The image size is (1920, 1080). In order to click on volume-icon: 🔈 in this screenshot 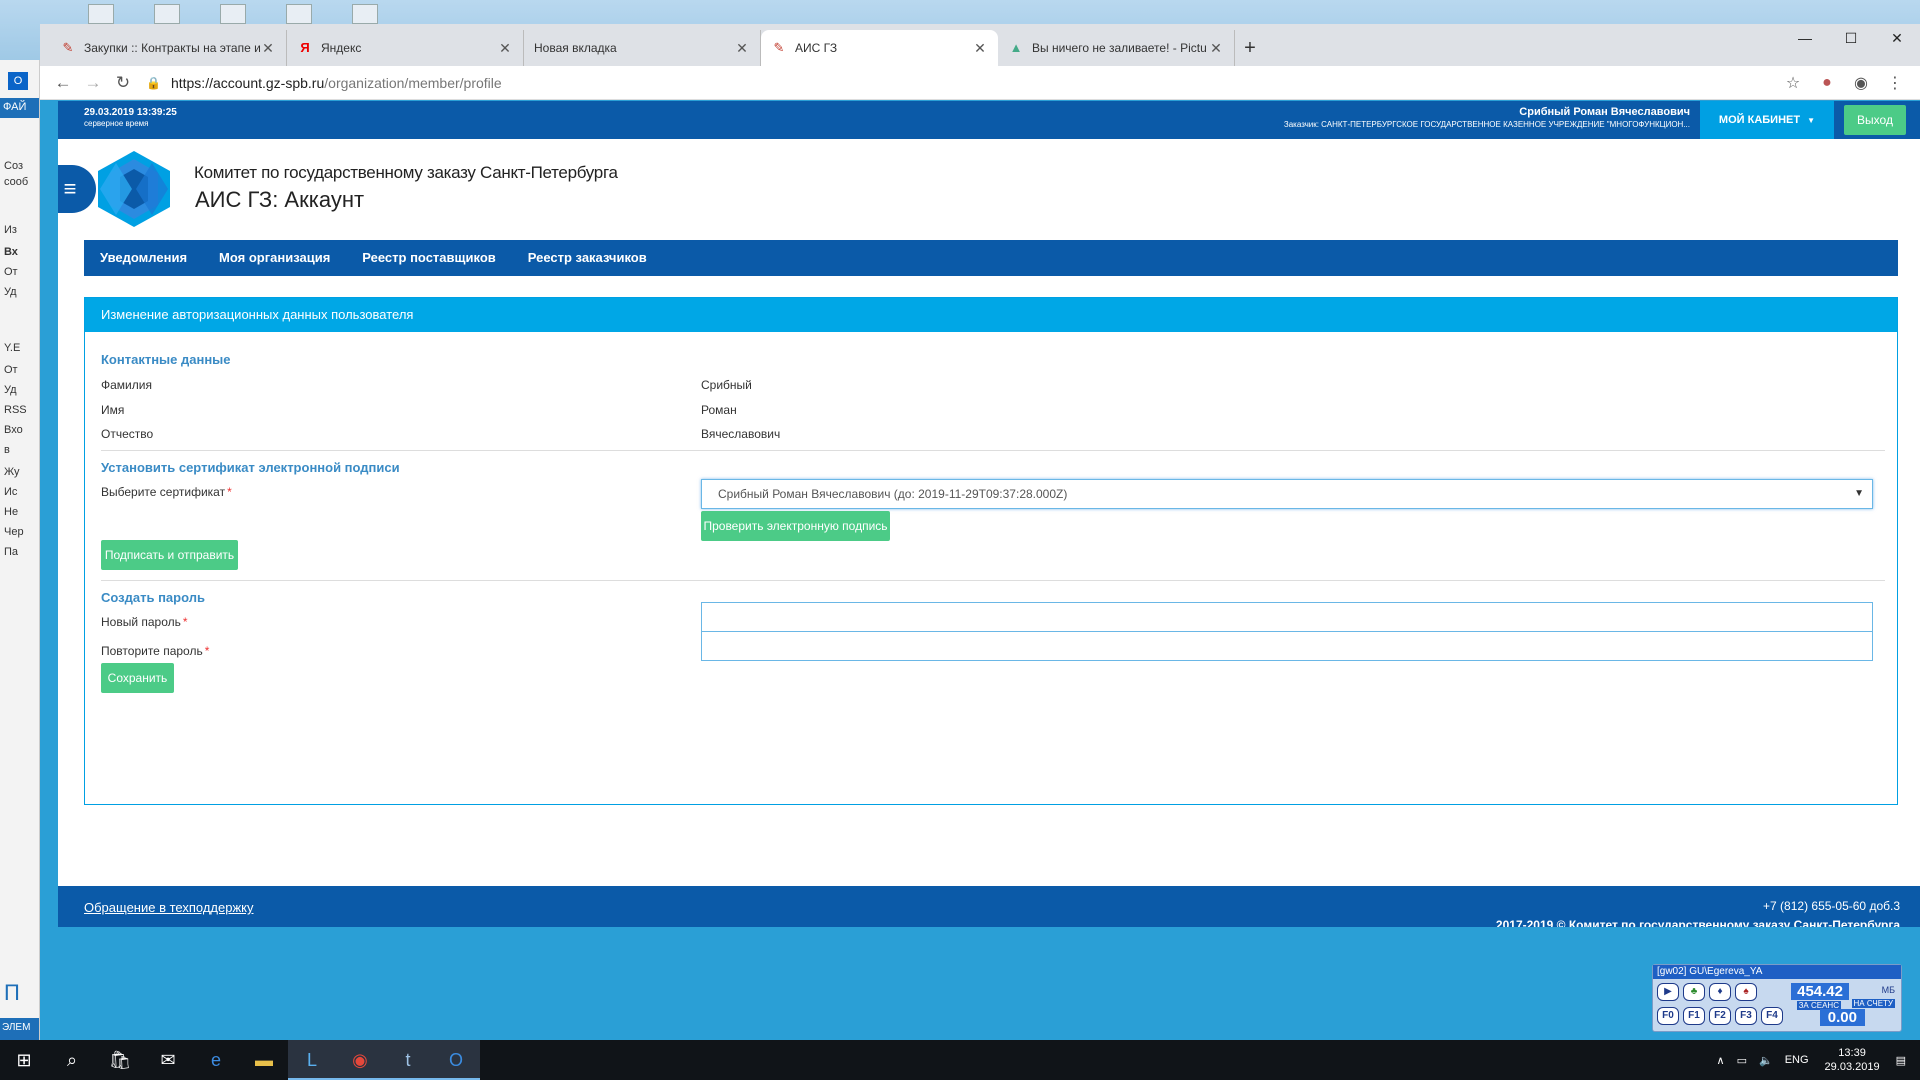, I will do `click(1766, 1060)`.